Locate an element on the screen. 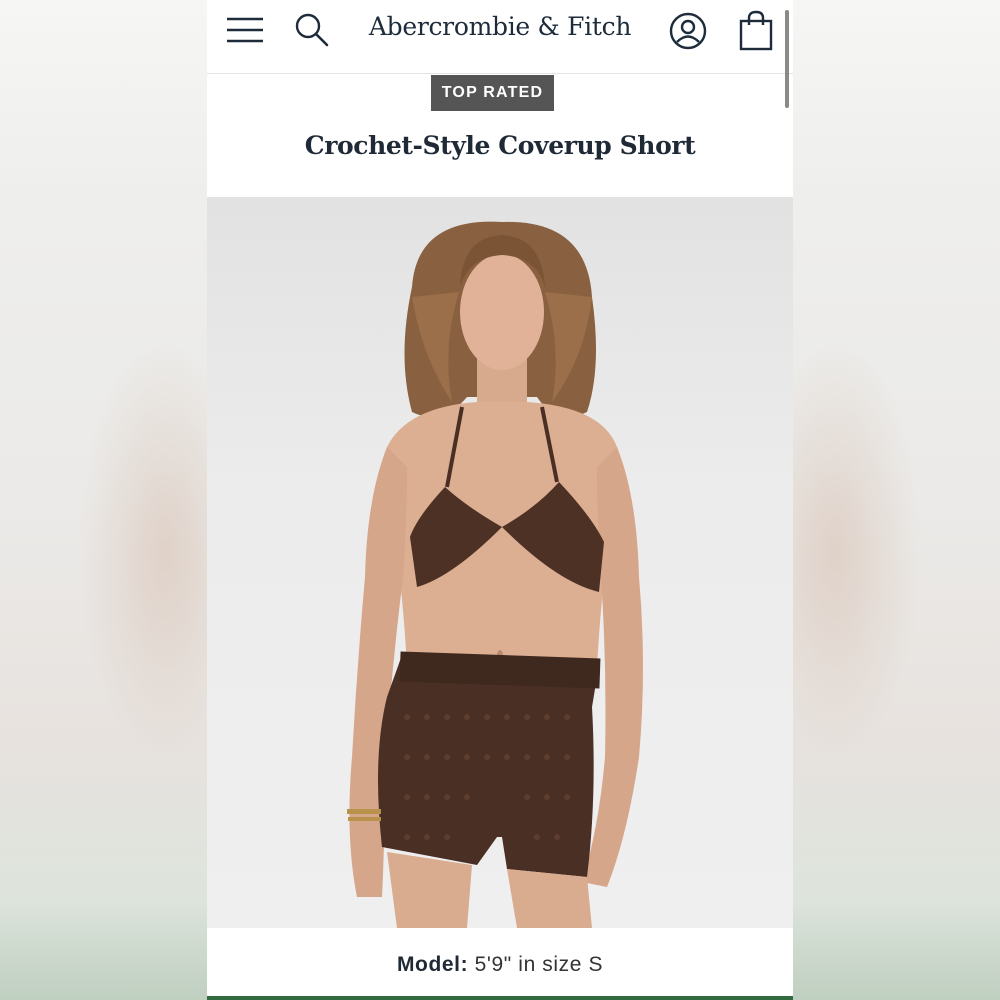 The image size is (1000, 1000). brand-logo: Abercrombie & Fitch is located at coordinates (500, 26).